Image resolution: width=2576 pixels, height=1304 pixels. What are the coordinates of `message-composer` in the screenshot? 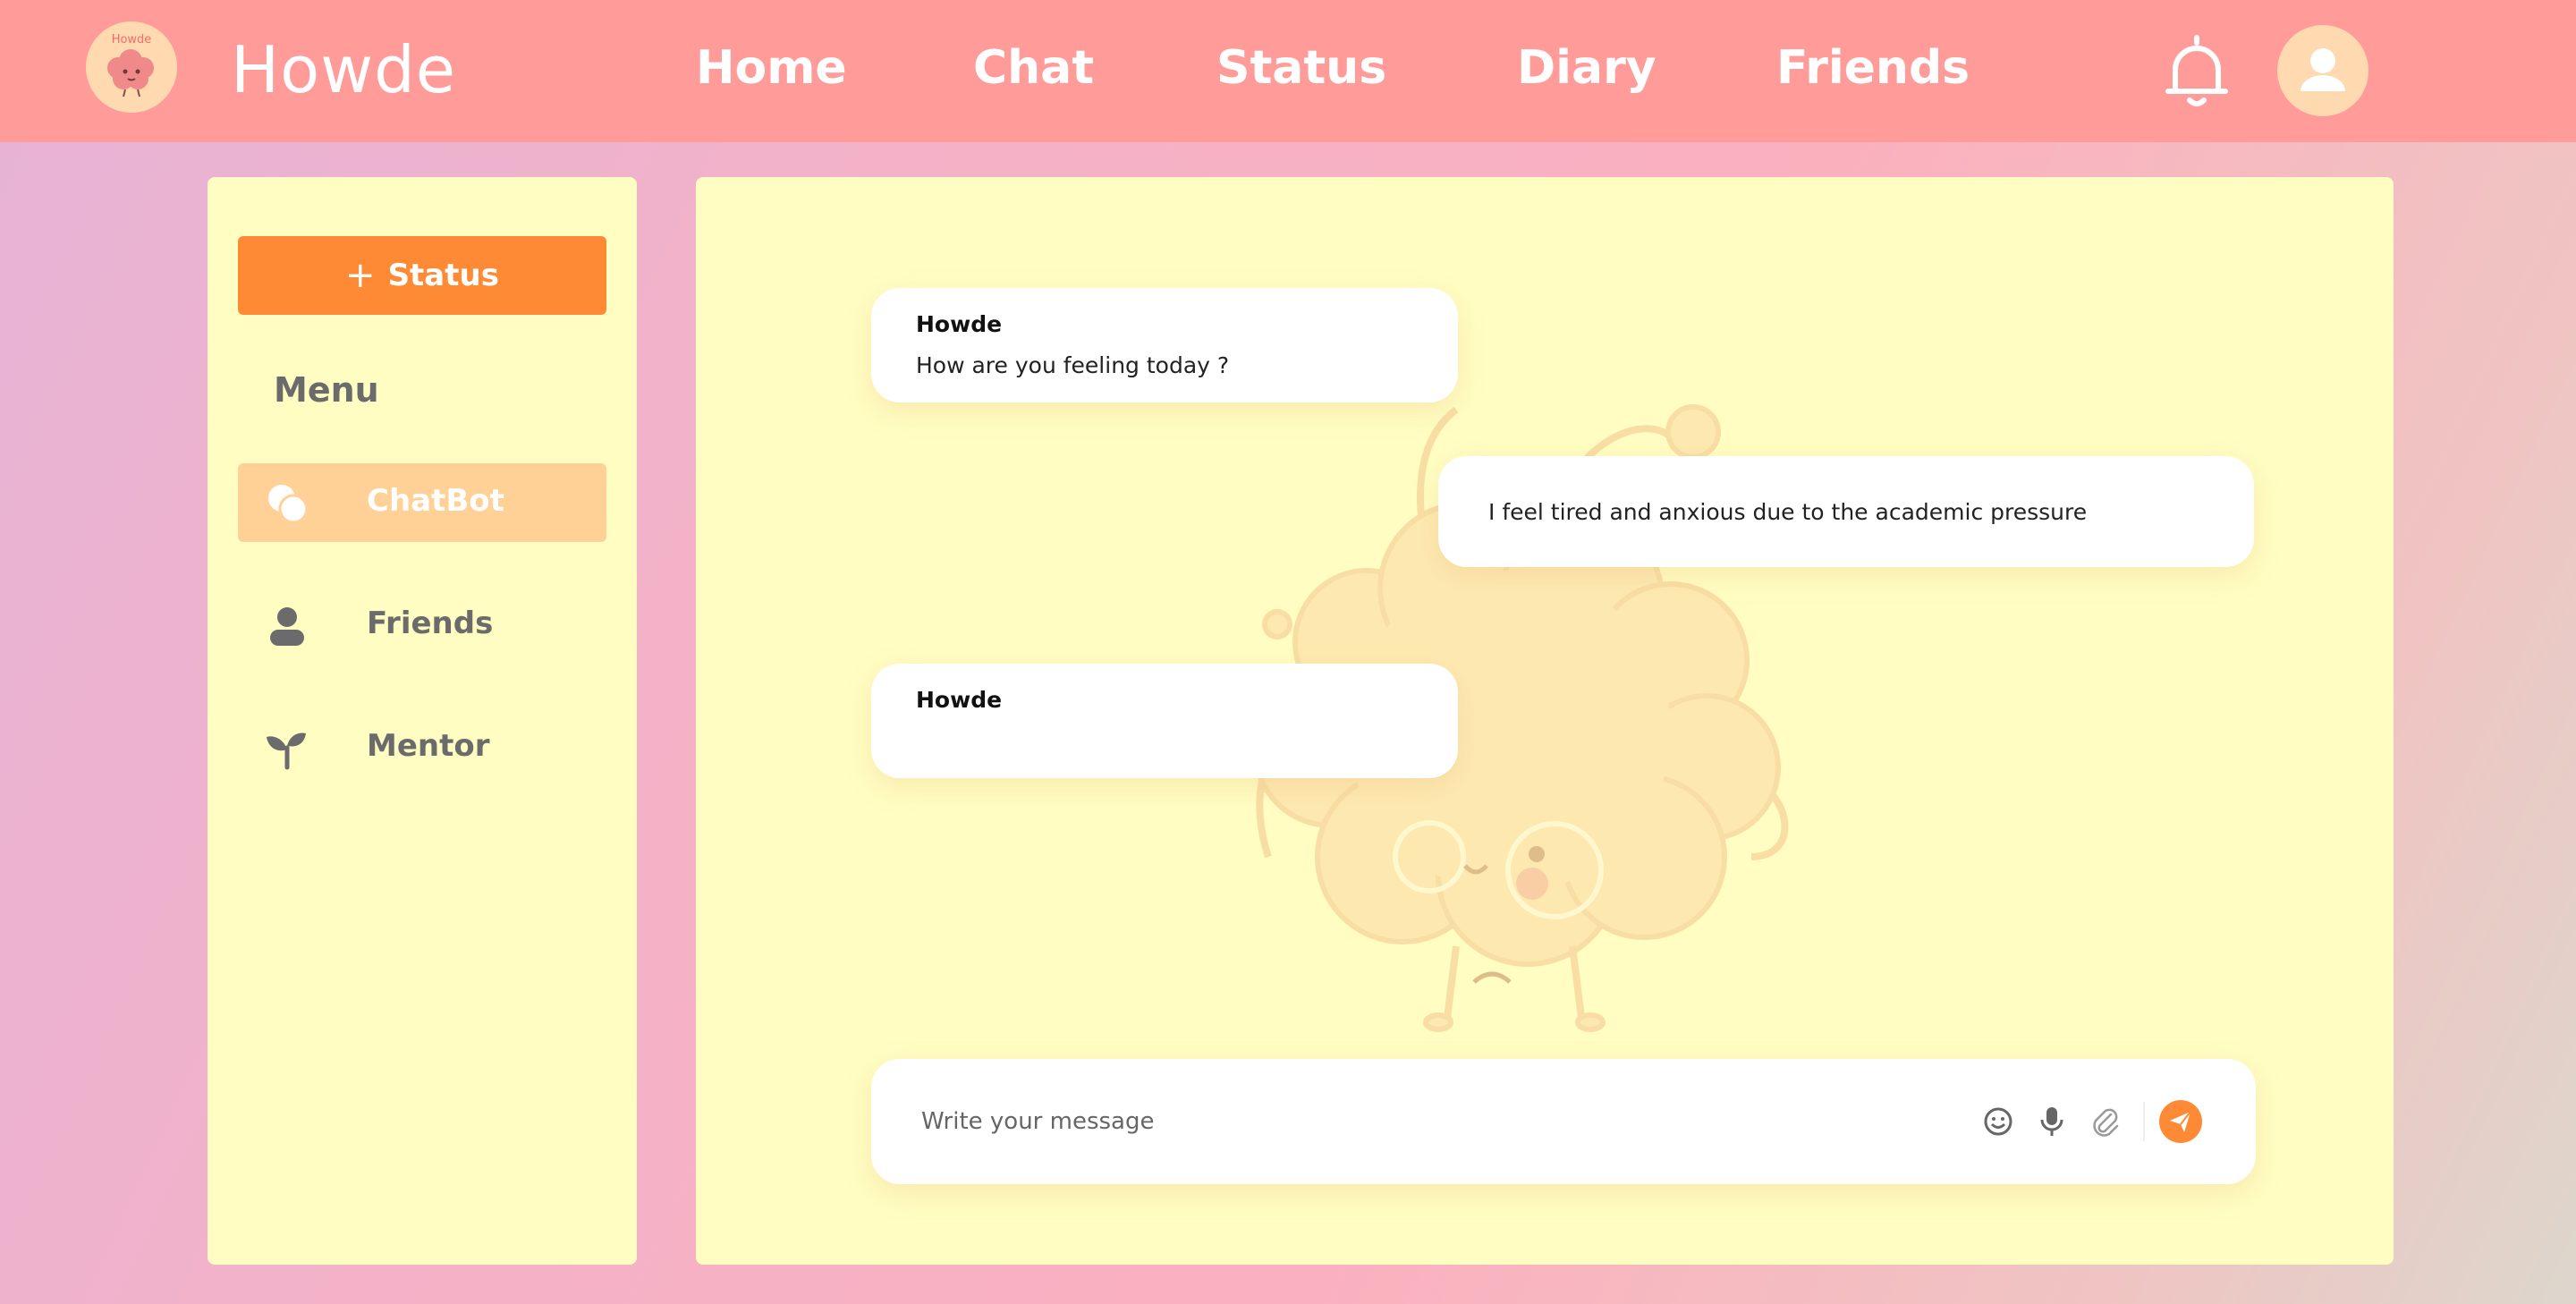 It's located at (1563, 1121).